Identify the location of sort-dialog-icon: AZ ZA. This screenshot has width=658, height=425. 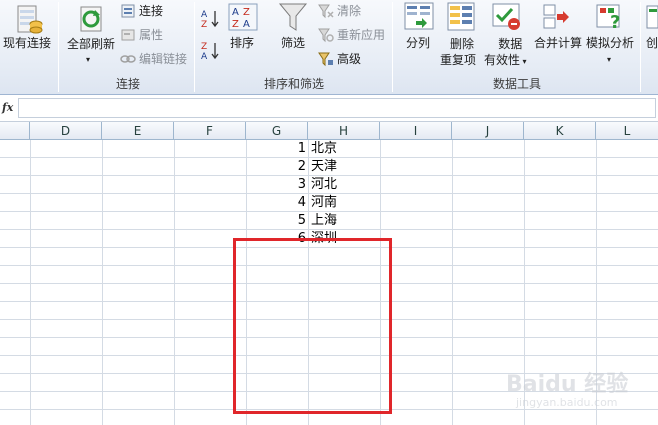
(243, 18).